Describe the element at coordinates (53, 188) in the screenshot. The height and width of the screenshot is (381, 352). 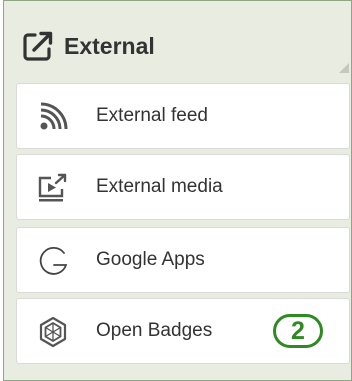
I see `external-media-icon` at that location.